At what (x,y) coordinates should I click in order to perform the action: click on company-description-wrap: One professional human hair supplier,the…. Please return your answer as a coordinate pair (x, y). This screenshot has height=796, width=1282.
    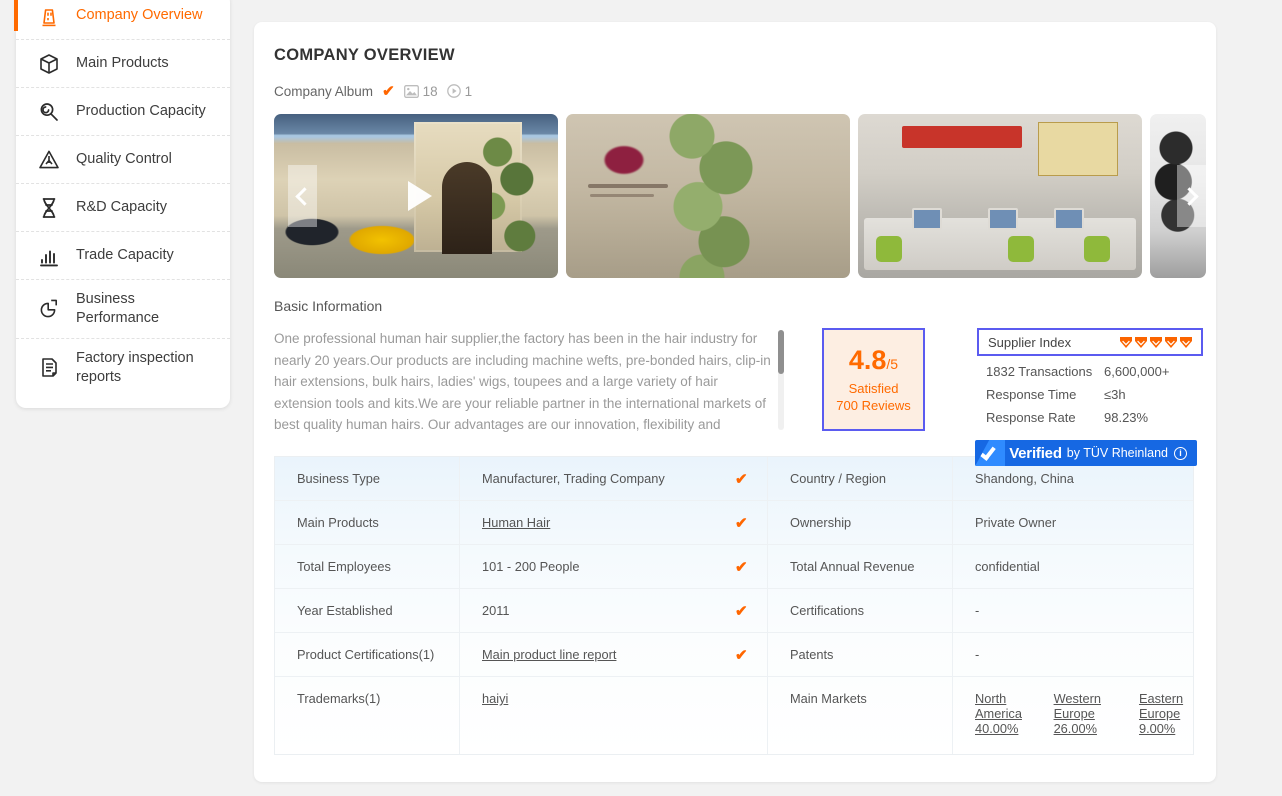
    Looking at the image, I should click on (532, 380).